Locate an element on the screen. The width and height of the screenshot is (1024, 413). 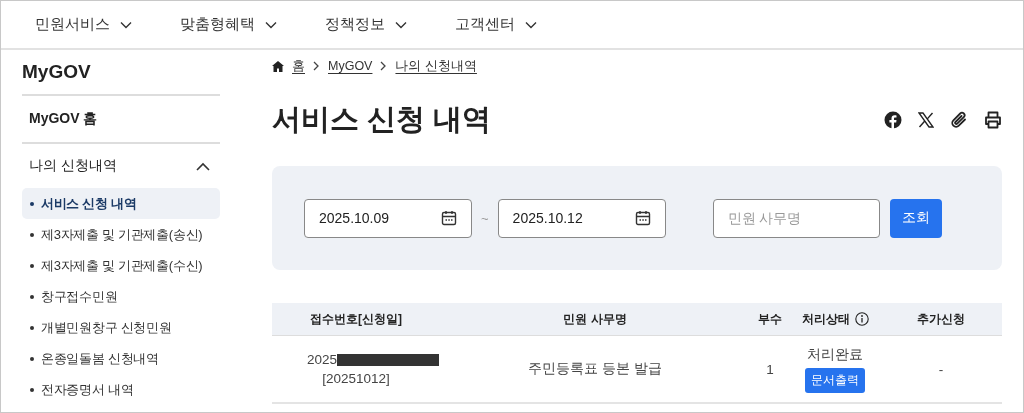
nav-menu-item: 맞춤형혜택 is located at coordinates (228, 24).